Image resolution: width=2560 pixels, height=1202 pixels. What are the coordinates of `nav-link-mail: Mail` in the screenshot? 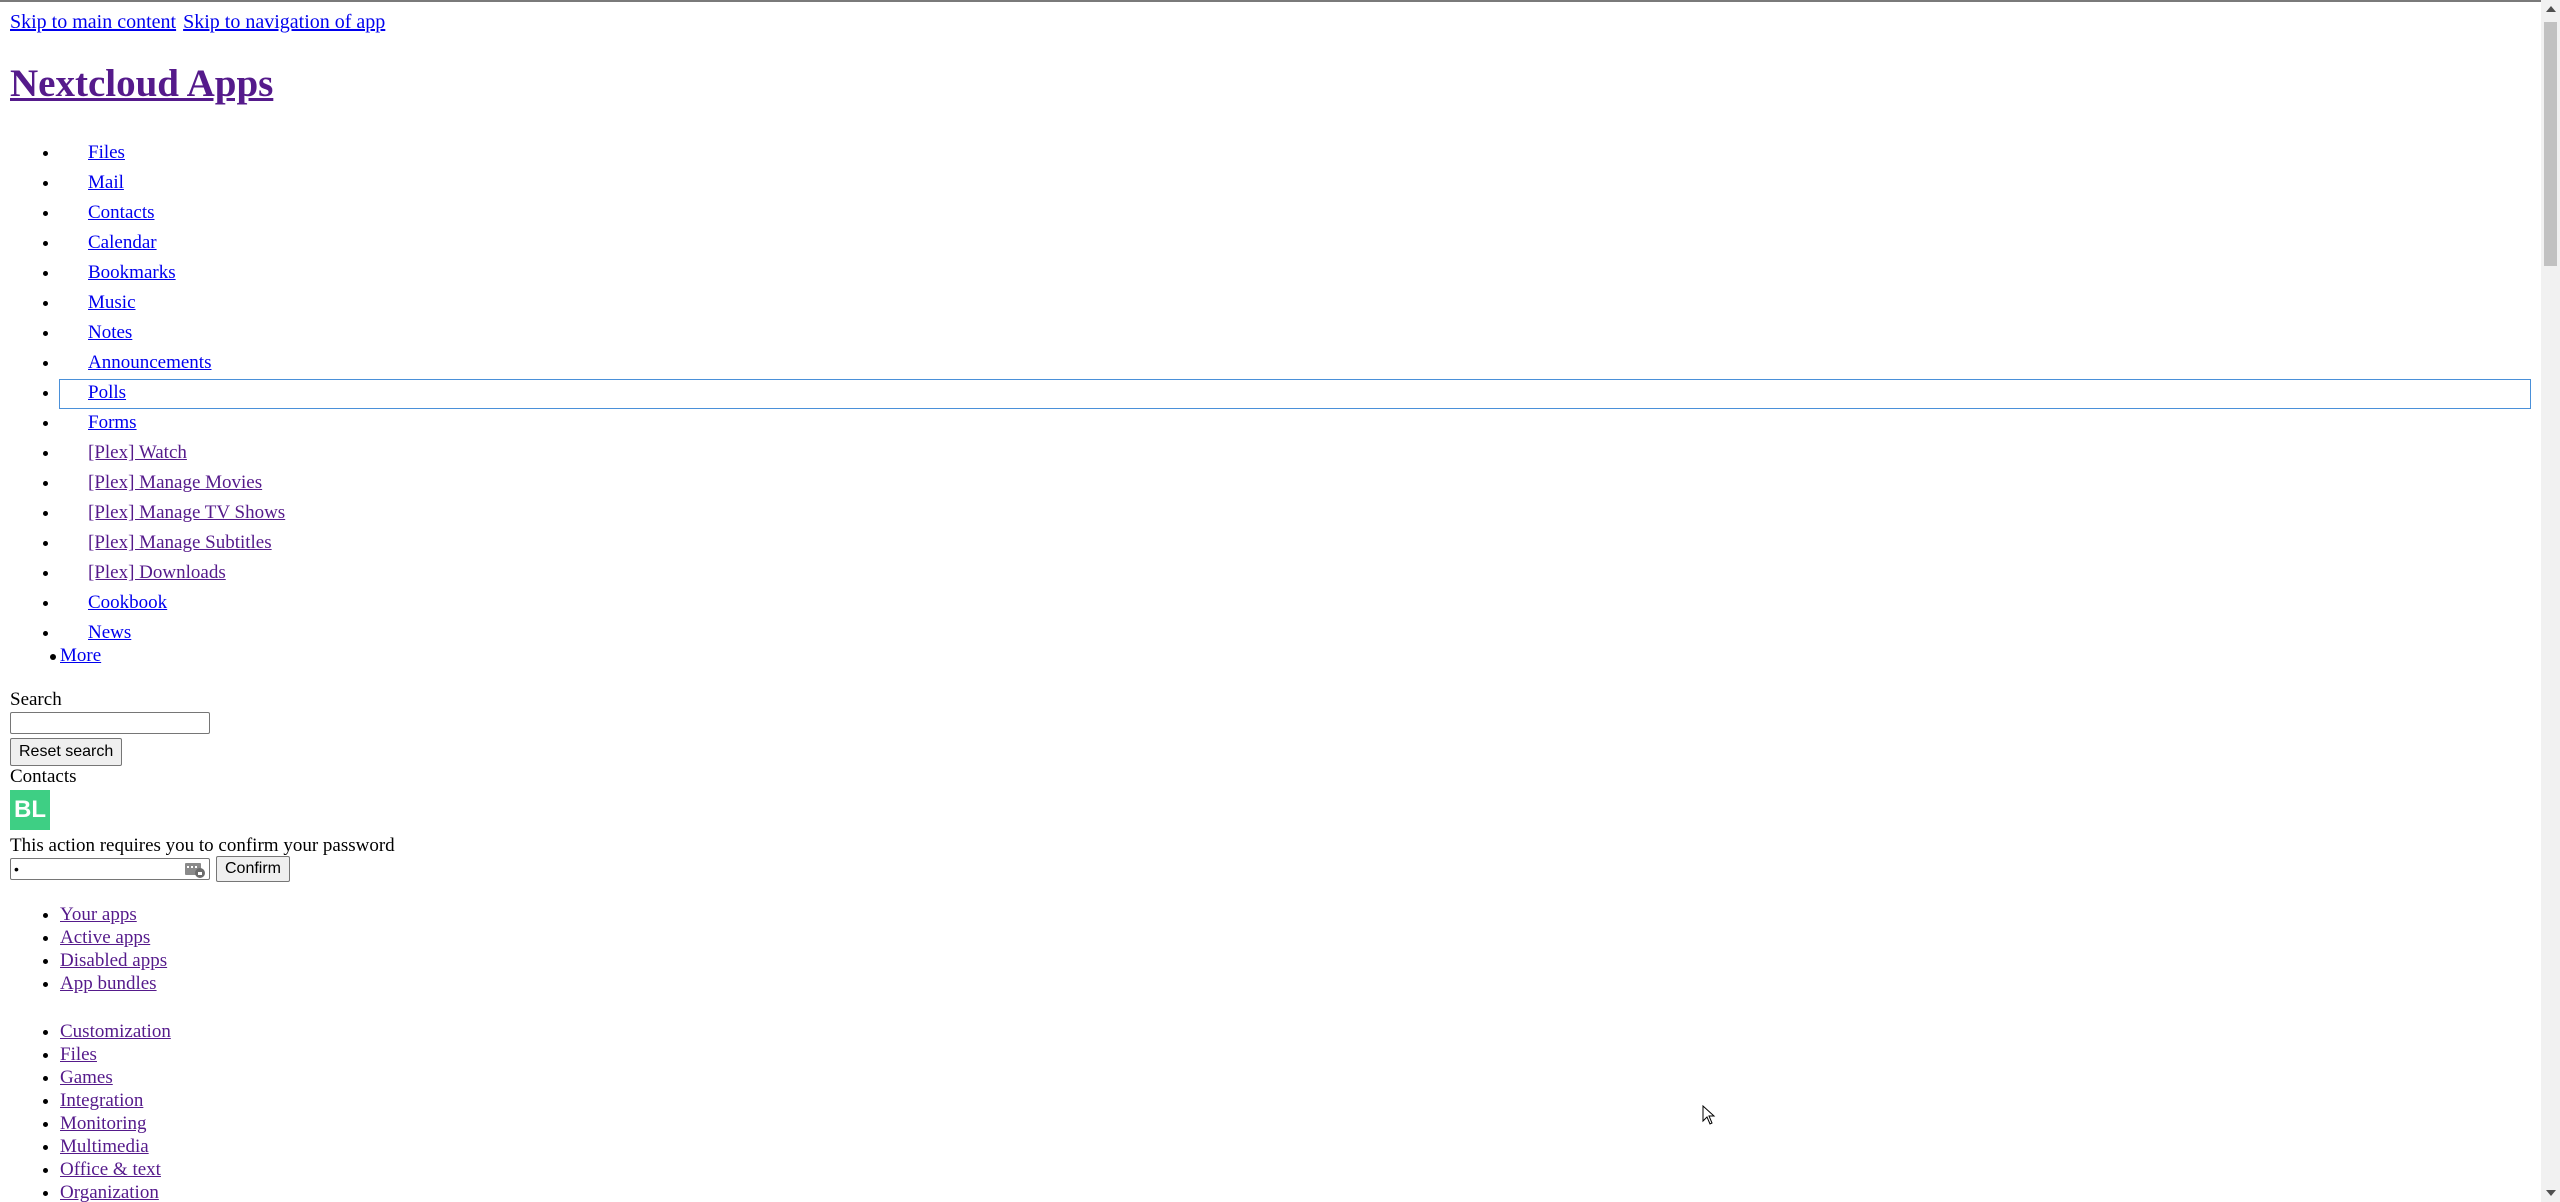 It's located at (106, 182).